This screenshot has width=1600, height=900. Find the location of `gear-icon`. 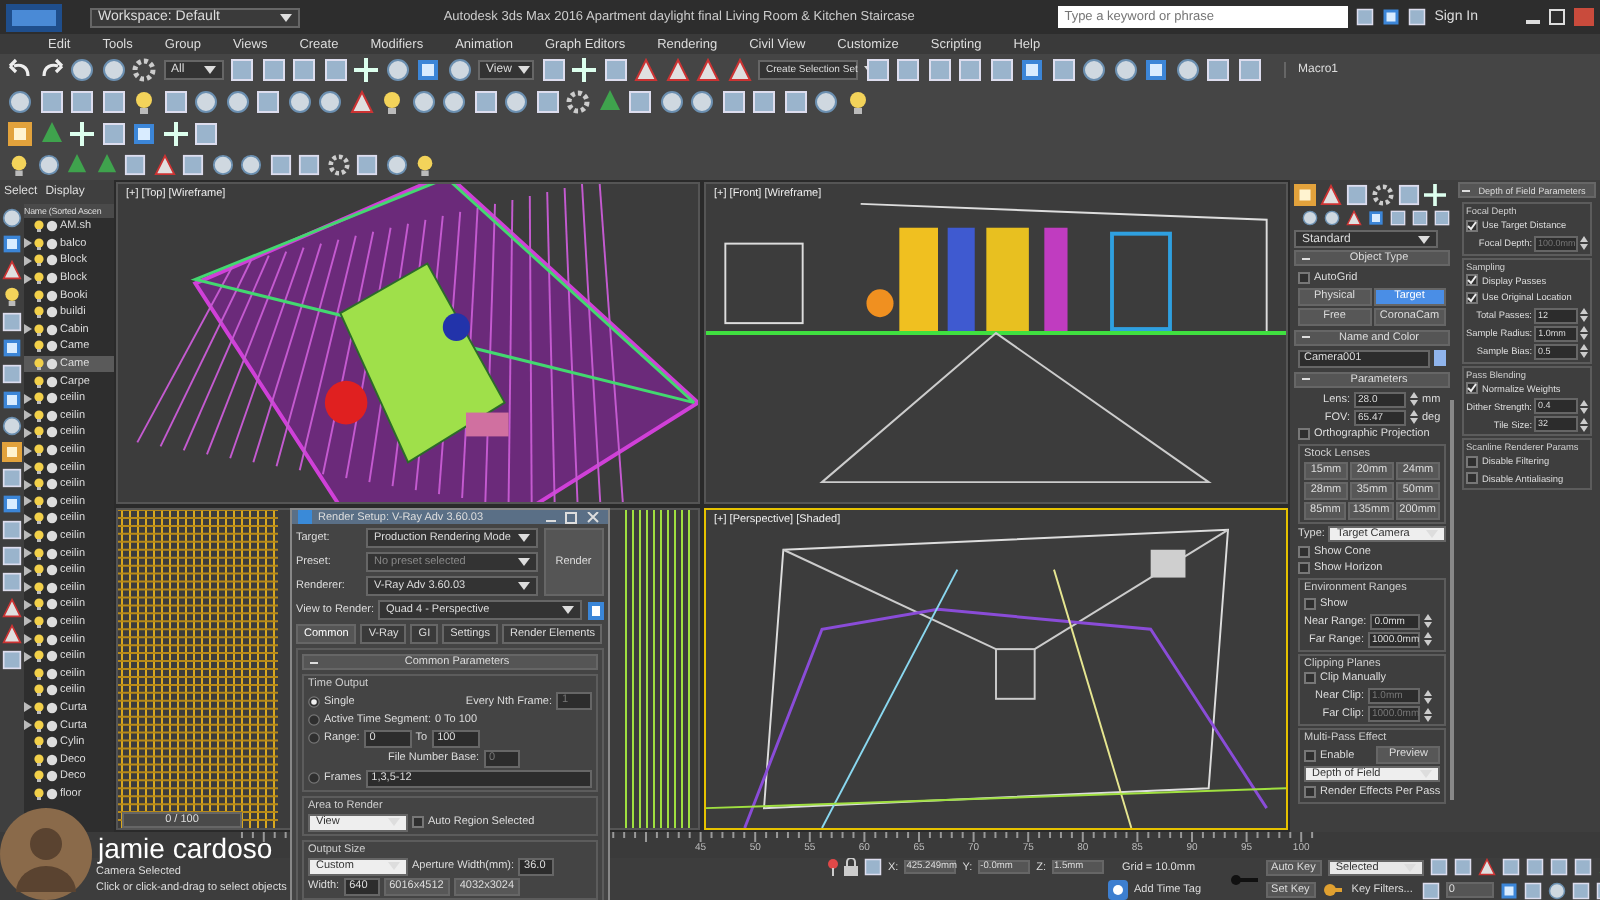

gear-icon is located at coordinates (1383, 194).